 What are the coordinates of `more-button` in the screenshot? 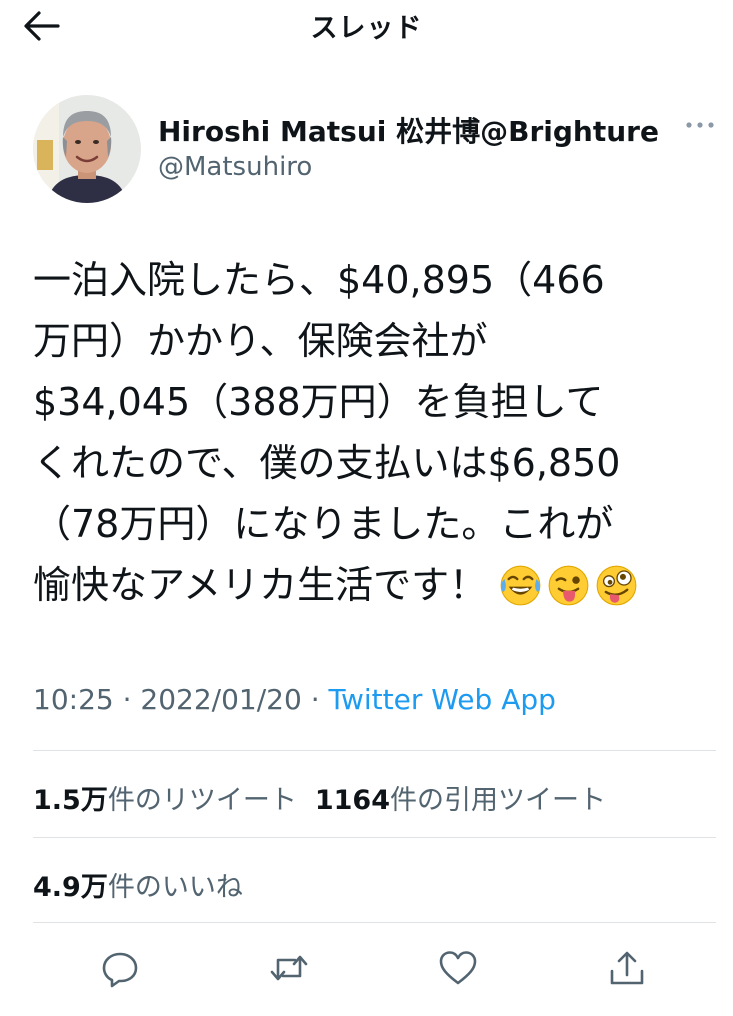 It's located at (700, 125).